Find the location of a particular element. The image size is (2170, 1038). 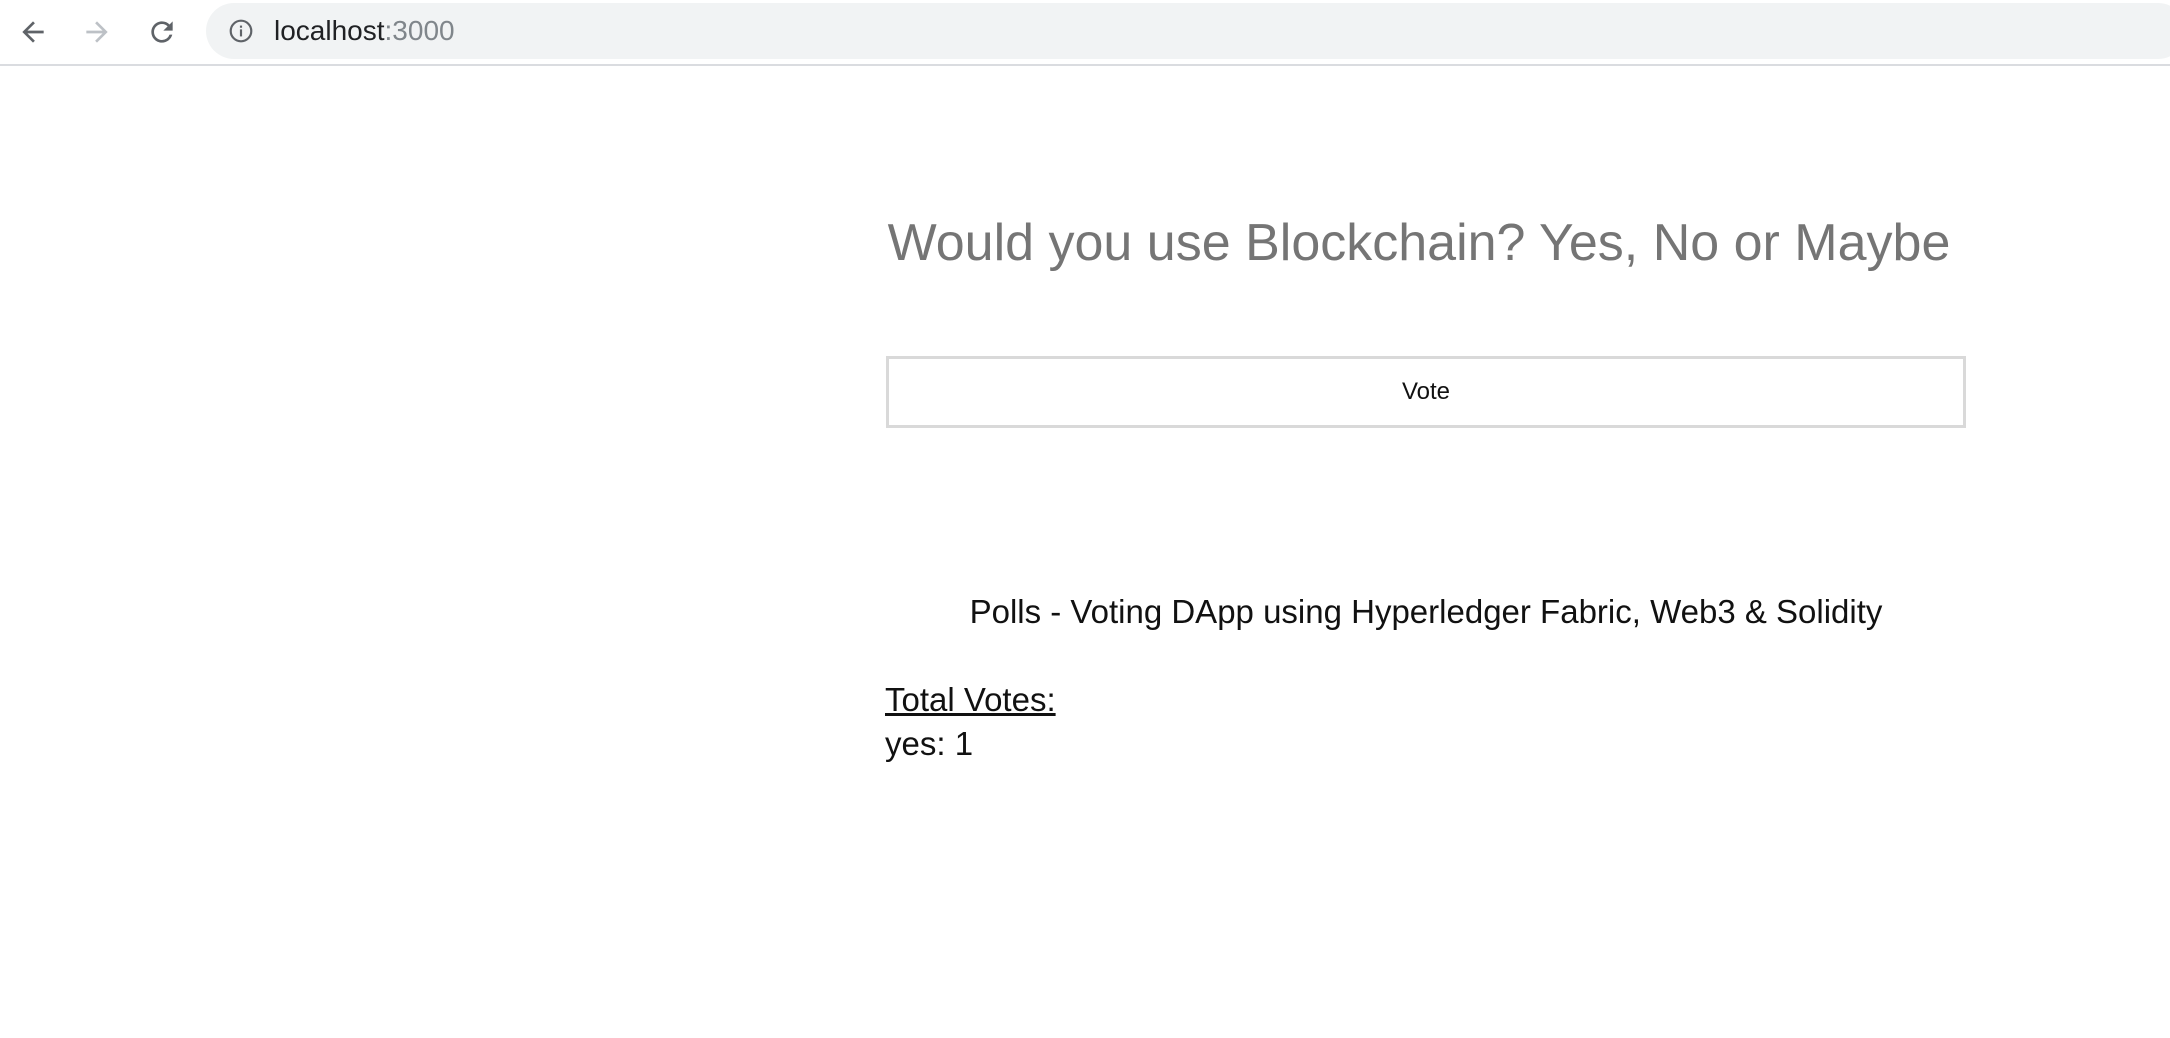

url-host: localhost is located at coordinates (329, 30).